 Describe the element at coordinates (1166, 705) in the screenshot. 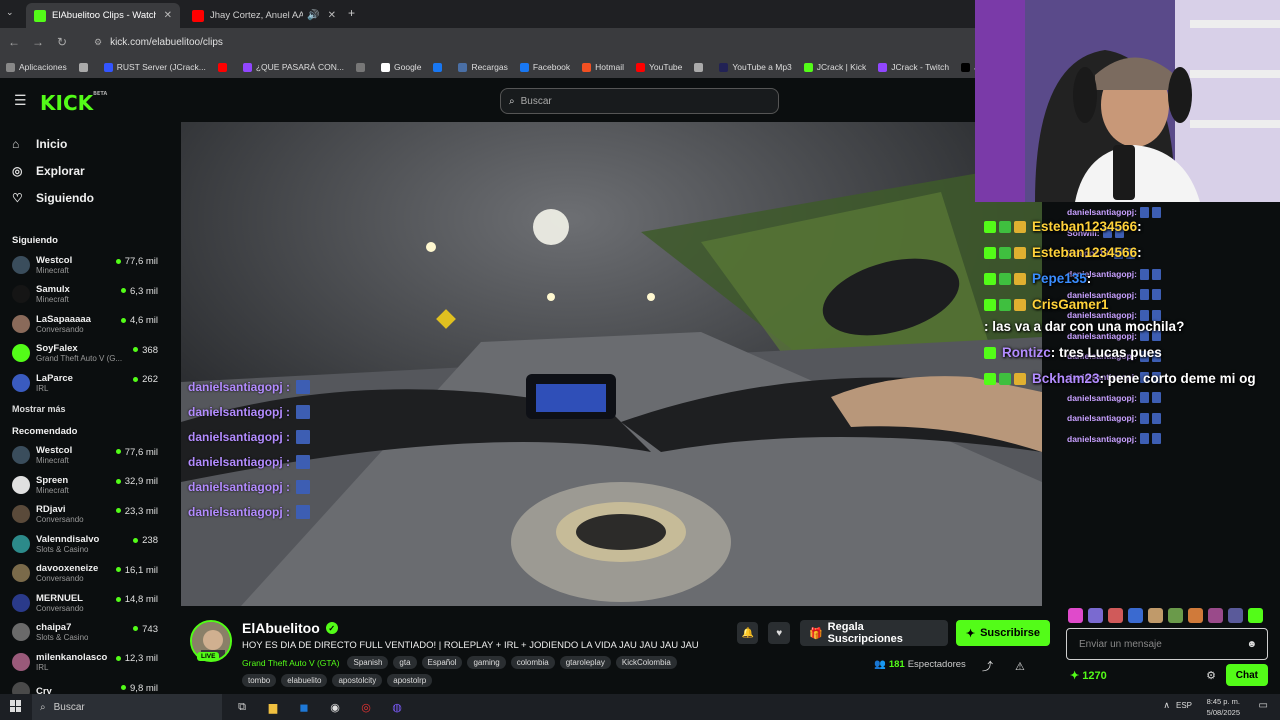

I see `tray-chevron-icon: ∧` at that location.